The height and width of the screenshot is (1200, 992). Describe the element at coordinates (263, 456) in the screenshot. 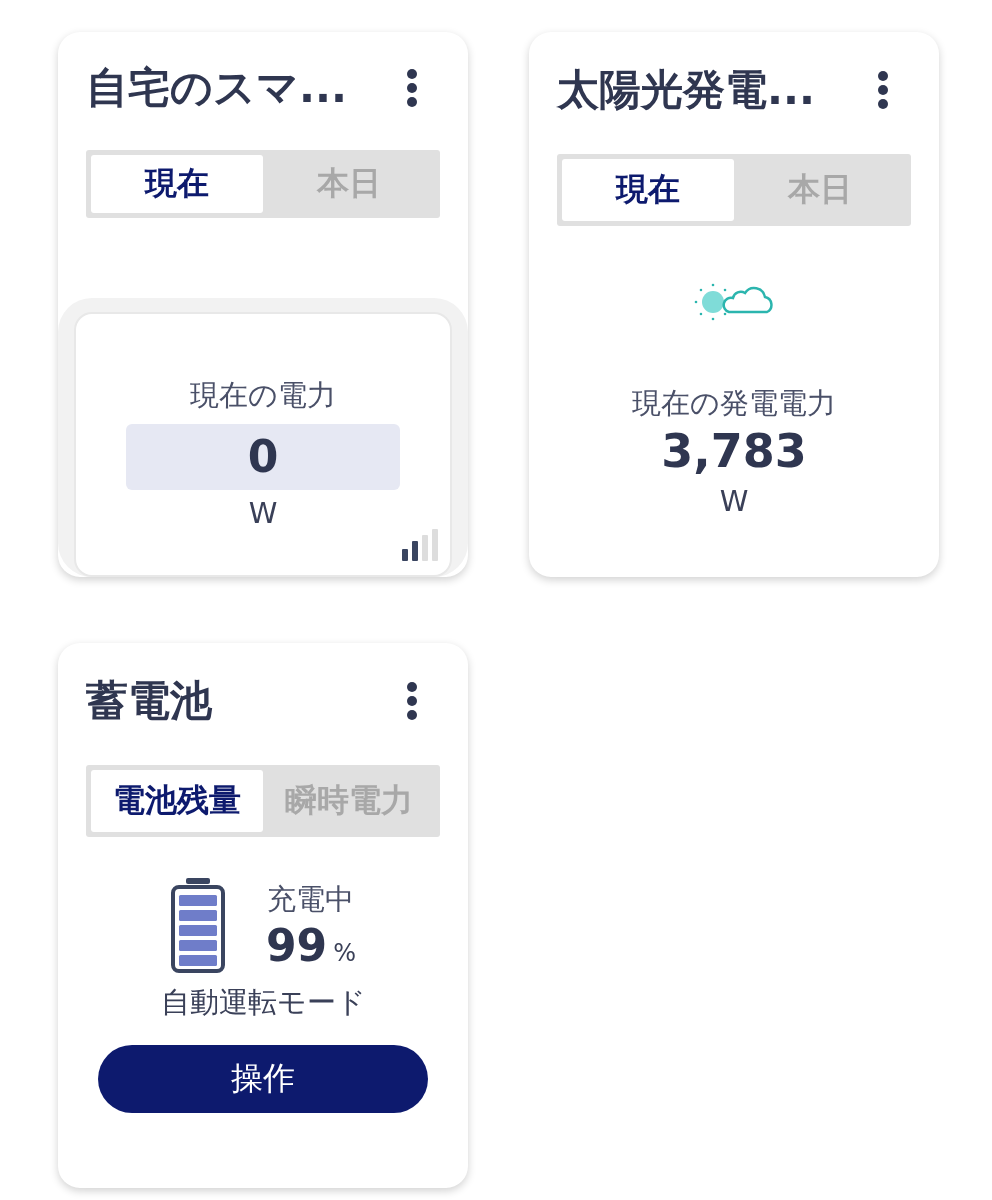

I see `value: 0` at that location.